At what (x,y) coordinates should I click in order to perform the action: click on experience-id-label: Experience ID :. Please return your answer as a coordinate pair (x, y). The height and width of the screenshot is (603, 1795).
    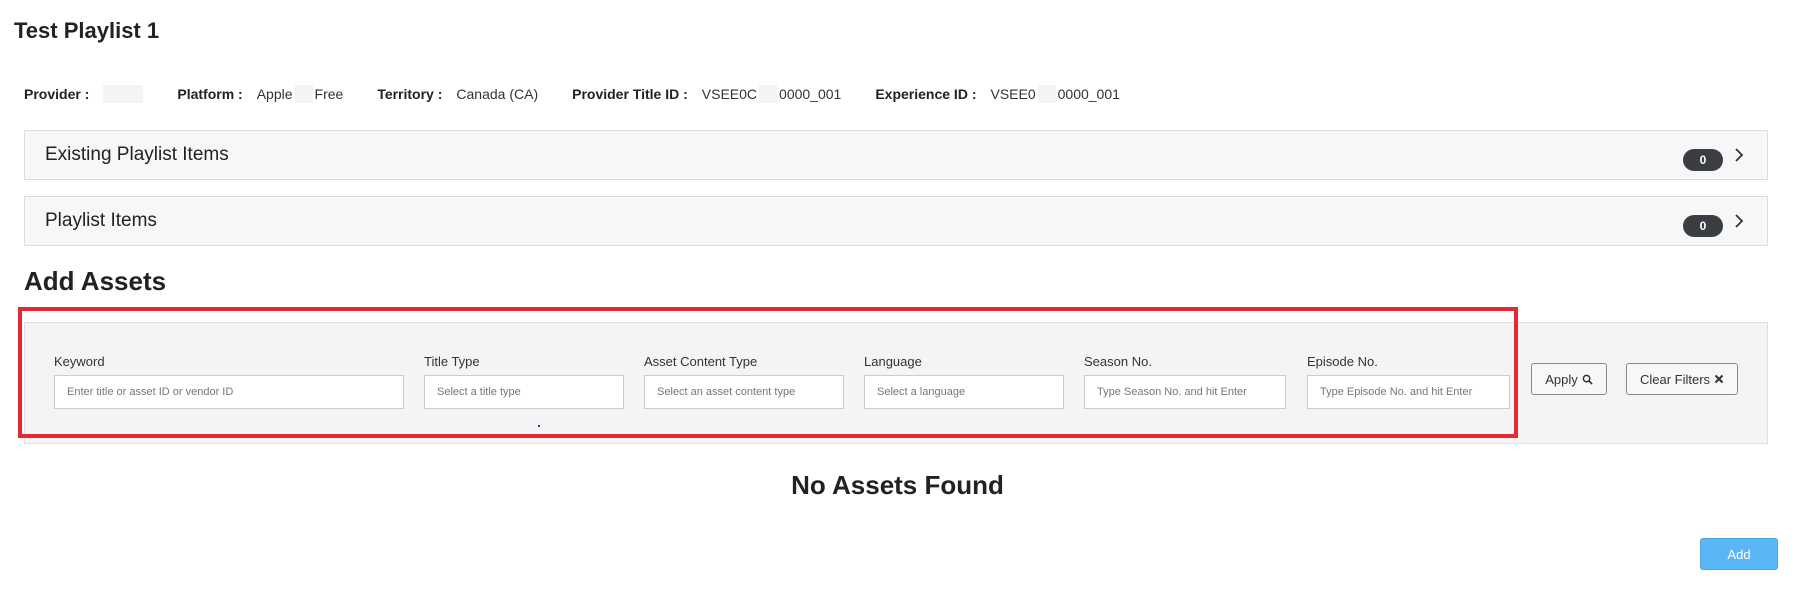
    Looking at the image, I should click on (926, 94).